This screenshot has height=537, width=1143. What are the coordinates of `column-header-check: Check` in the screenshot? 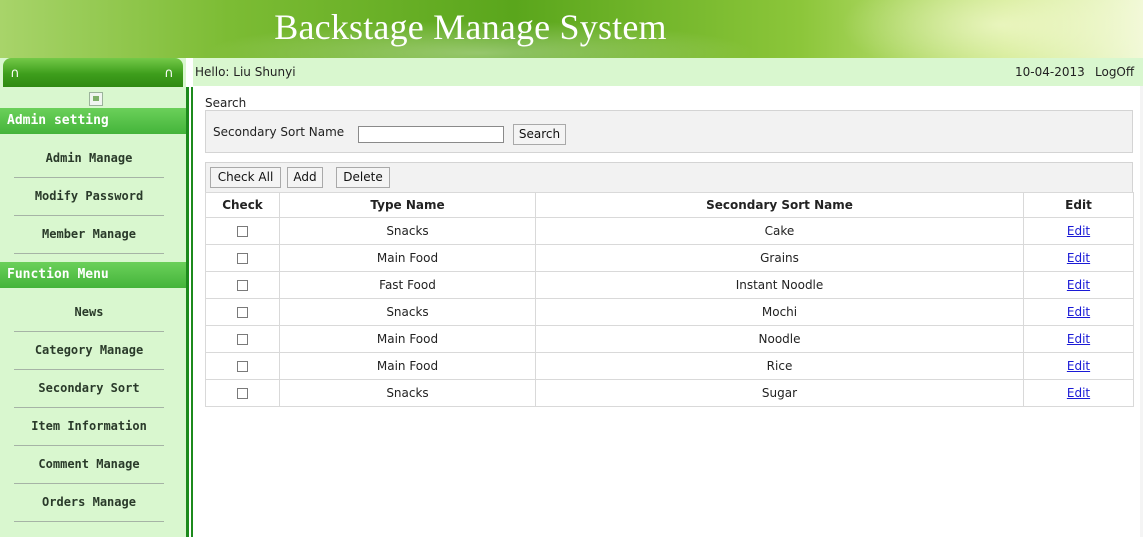 It's located at (242, 205).